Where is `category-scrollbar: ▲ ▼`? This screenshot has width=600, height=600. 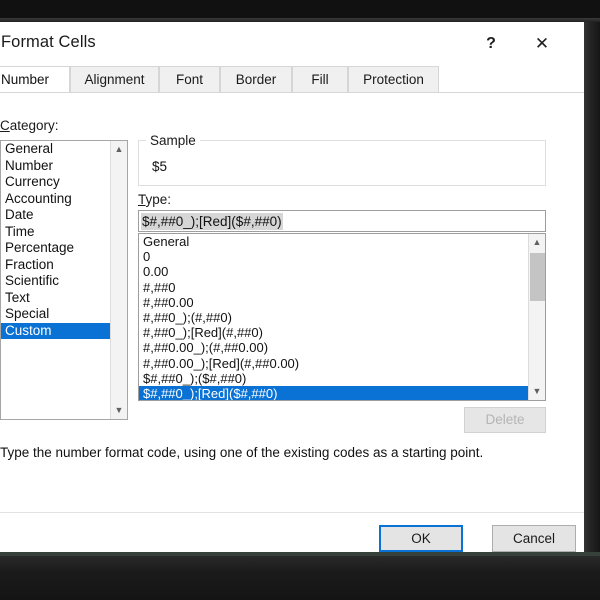
category-scrollbar: ▲ ▼ is located at coordinates (118, 280).